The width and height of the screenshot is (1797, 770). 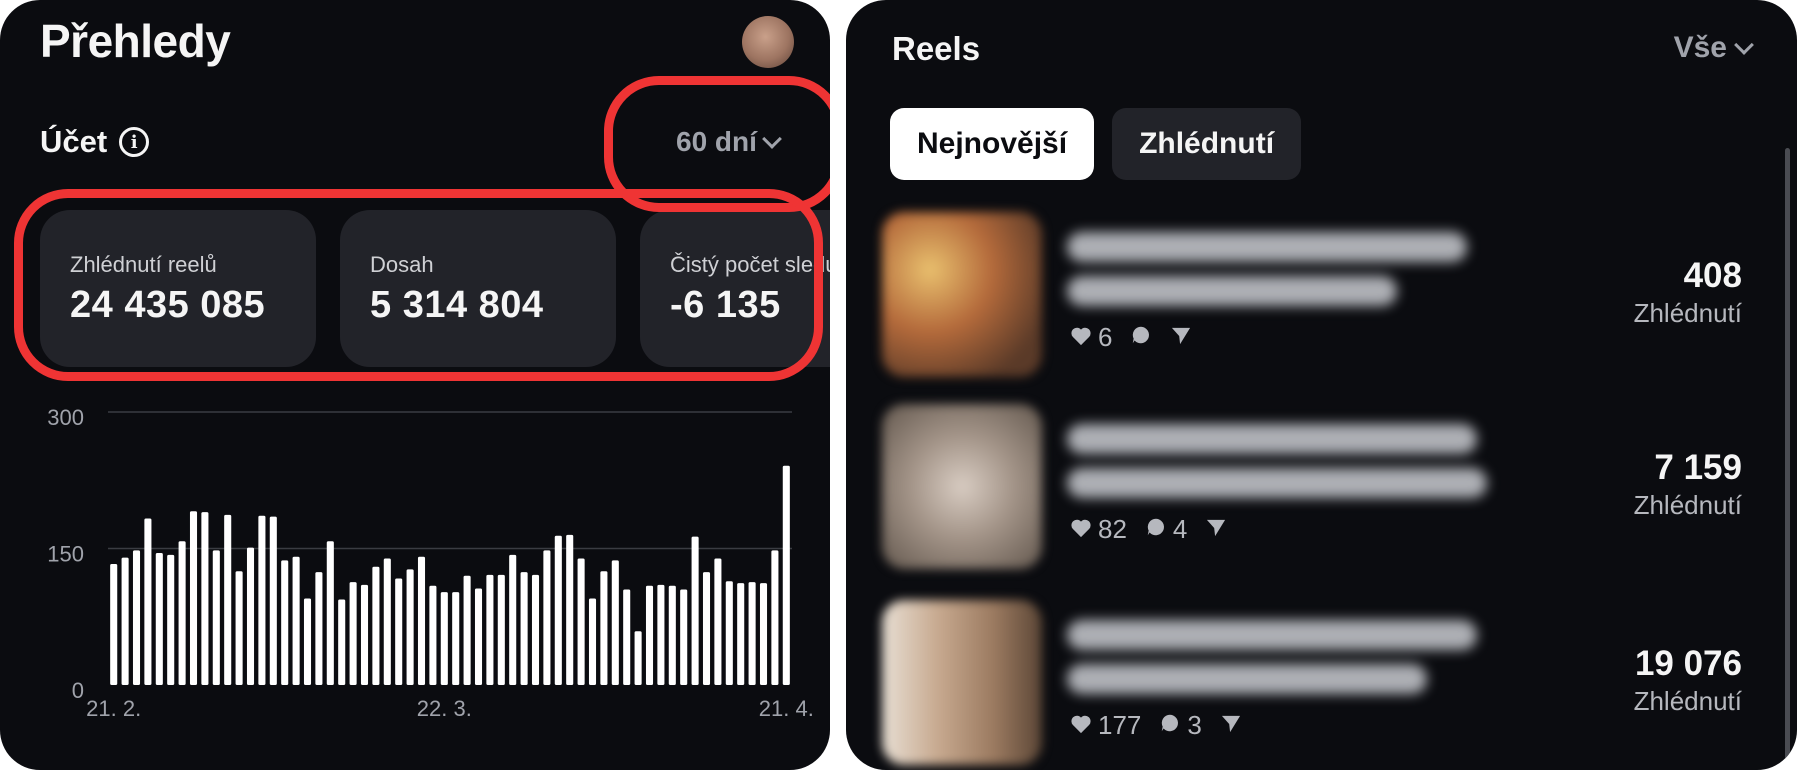 What do you see at coordinates (1216, 529) in the screenshot?
I see `share-stat` at bounding box center [1216, 529].